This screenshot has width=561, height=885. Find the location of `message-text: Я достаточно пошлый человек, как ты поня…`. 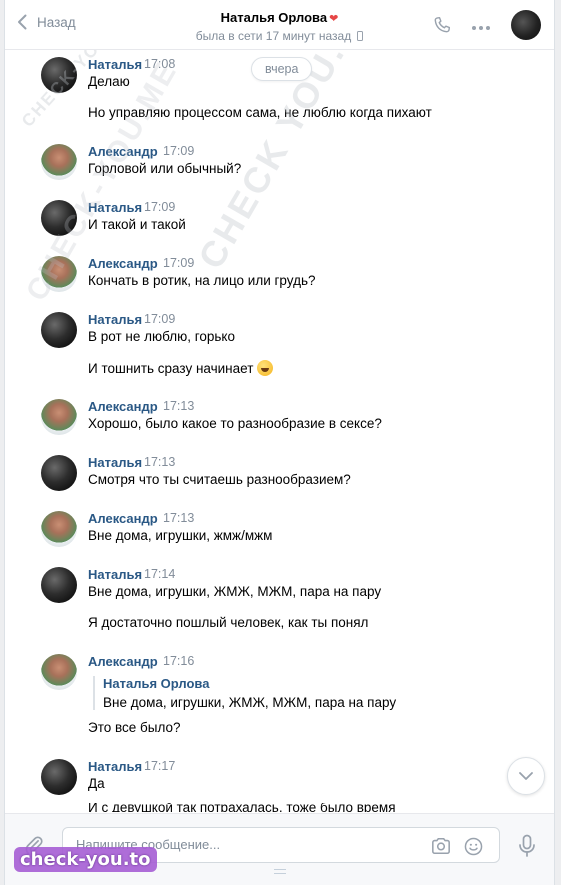

message-text: Я достаточно пошлый человек, как ты поня… is located at coordinates (228, 622).